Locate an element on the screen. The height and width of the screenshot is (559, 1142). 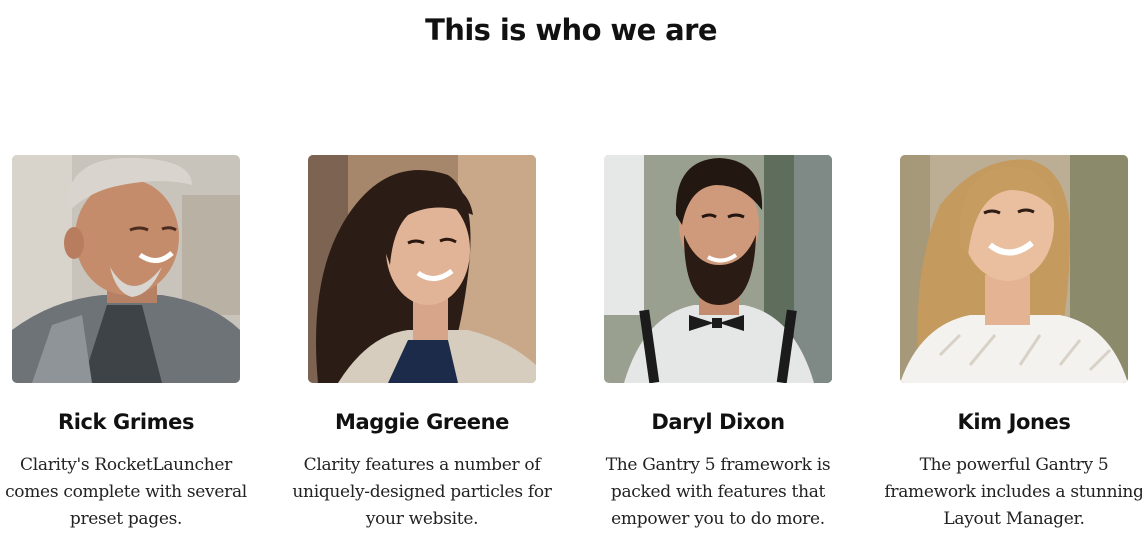
member-name: Maggie Greene is located at coordinates (422, 422).